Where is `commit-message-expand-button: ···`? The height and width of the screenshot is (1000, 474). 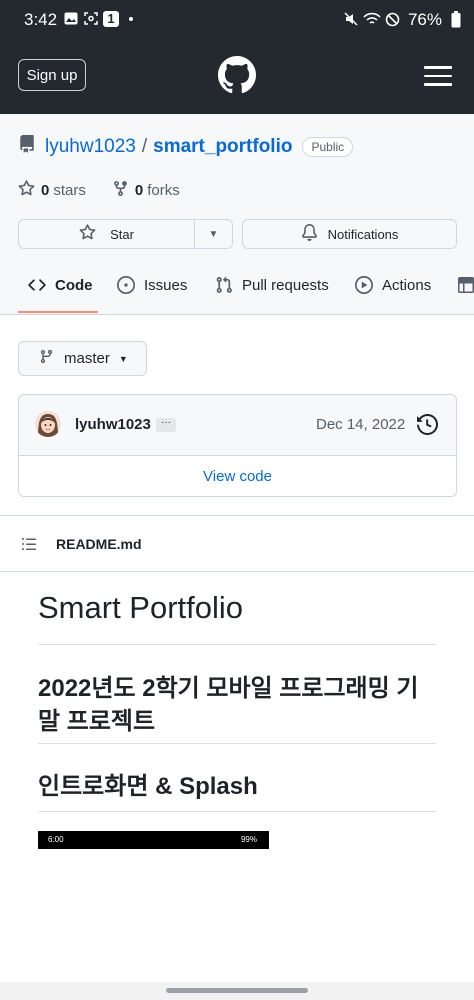 commit-message-expand-button: ··· is located at coordinates (166, 425).